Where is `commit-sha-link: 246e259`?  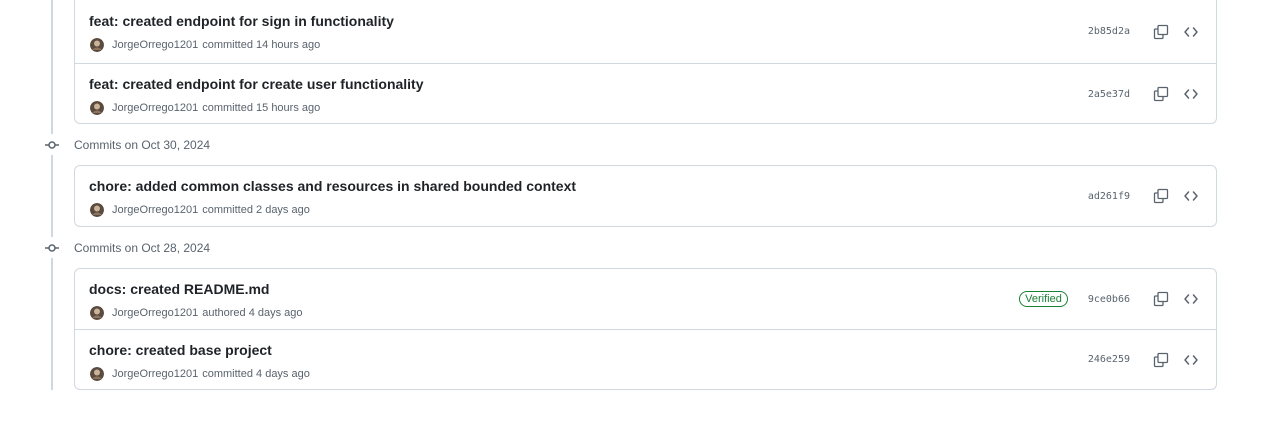
commit-sha-link: 246e259 is located at coordinates (1109, 359).